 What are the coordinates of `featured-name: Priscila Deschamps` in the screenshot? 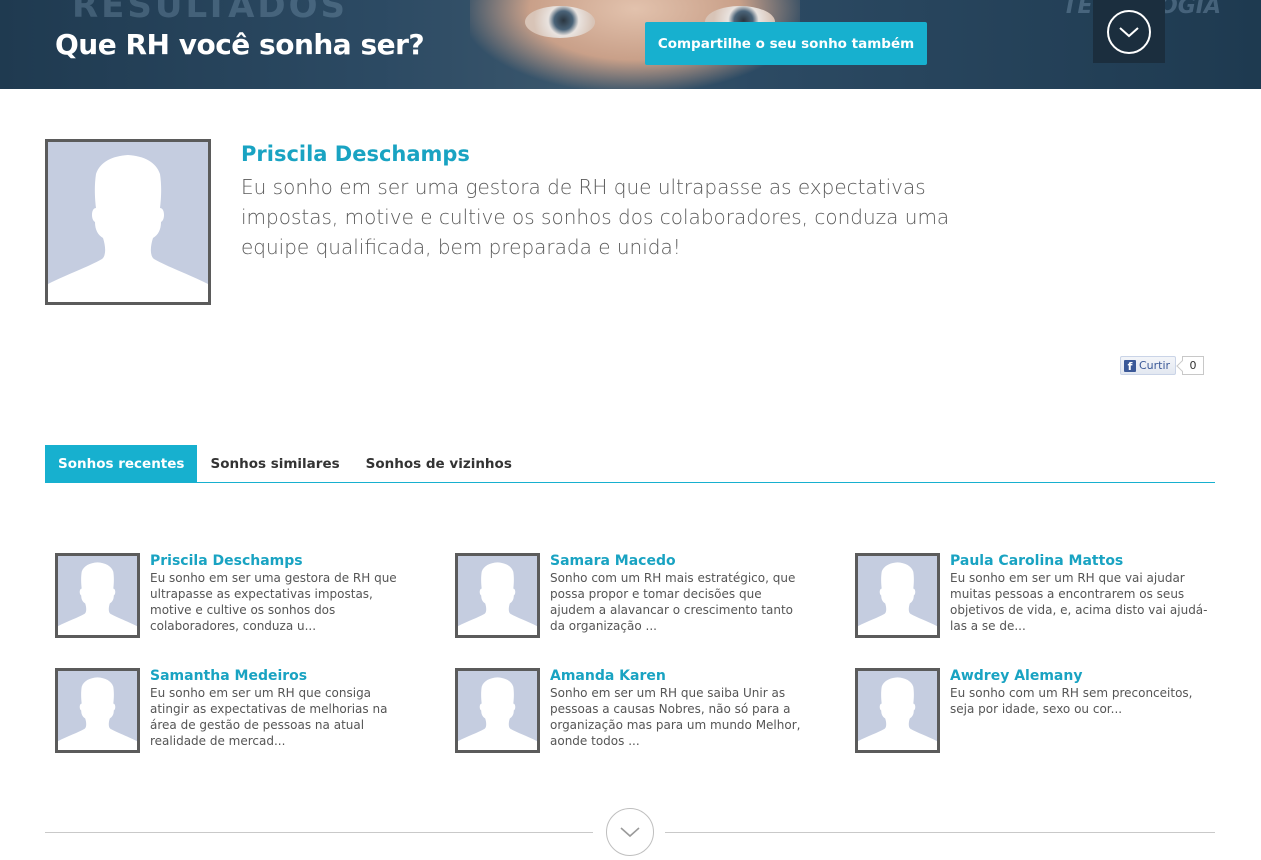 It's located at (355, 154).